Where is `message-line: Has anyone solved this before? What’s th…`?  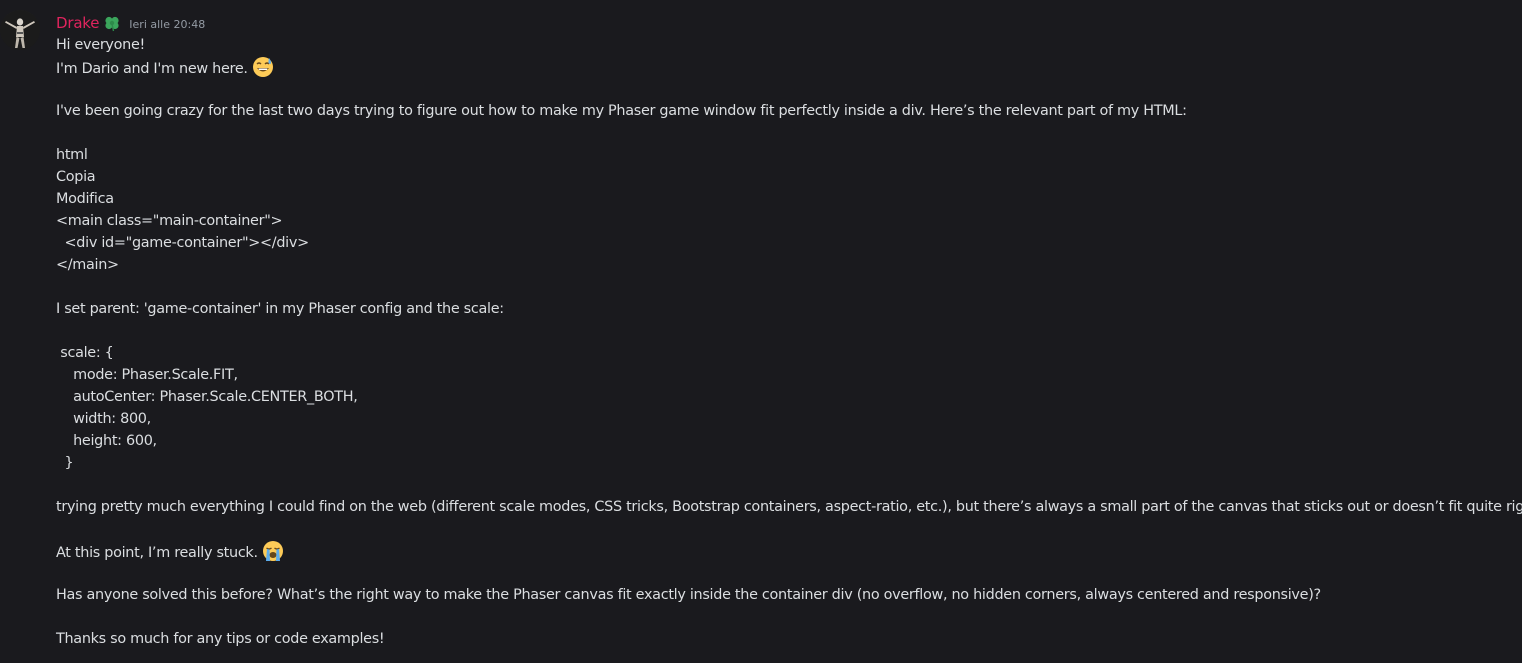
message-line: Has anyone solved this before? What’s th… is located at coordinates (688, 595).